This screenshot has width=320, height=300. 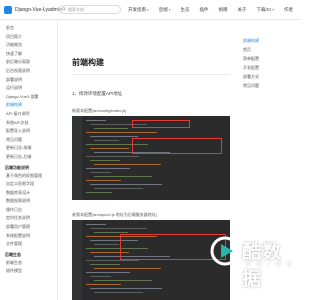 What do you see at coordinates (270, 58) in the screenshot?
I see `toc-item: 简单配置` at bounding box center [270, 58].